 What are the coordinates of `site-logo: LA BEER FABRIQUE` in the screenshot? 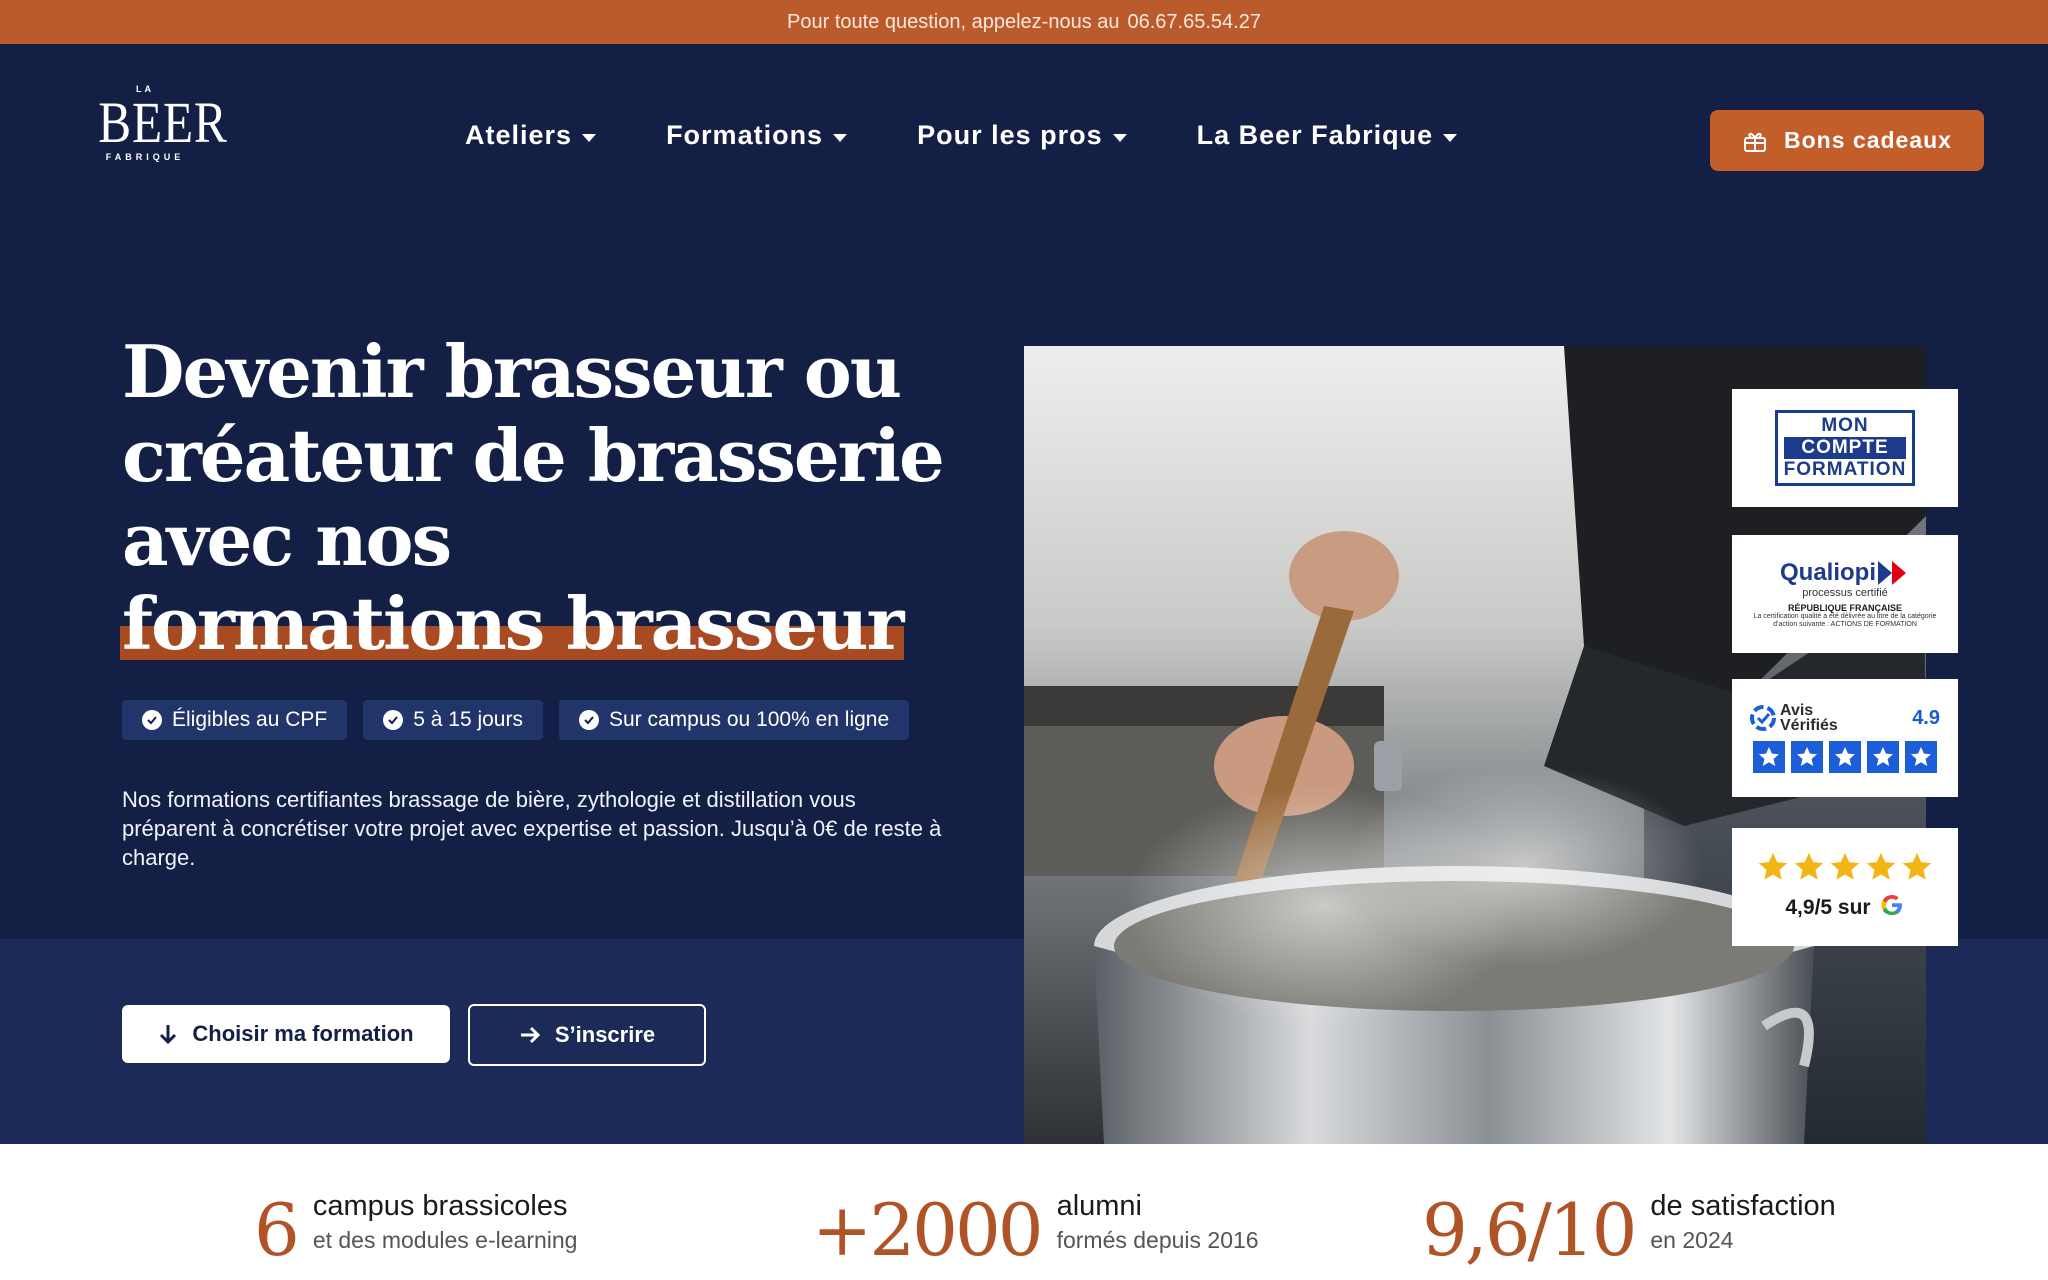 It's located at (159, 134).